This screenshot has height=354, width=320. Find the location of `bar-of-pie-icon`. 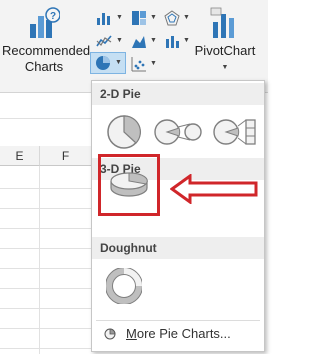

bar-of-pie-icon is located at coordinates (235, 132).